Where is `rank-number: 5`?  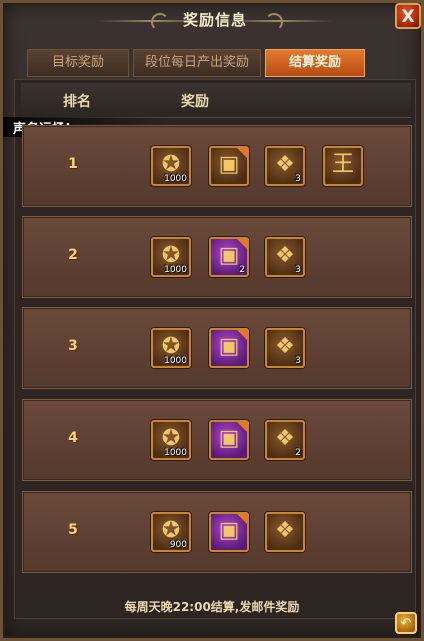
rank-number: 5 is located at coordinates (73, 530).